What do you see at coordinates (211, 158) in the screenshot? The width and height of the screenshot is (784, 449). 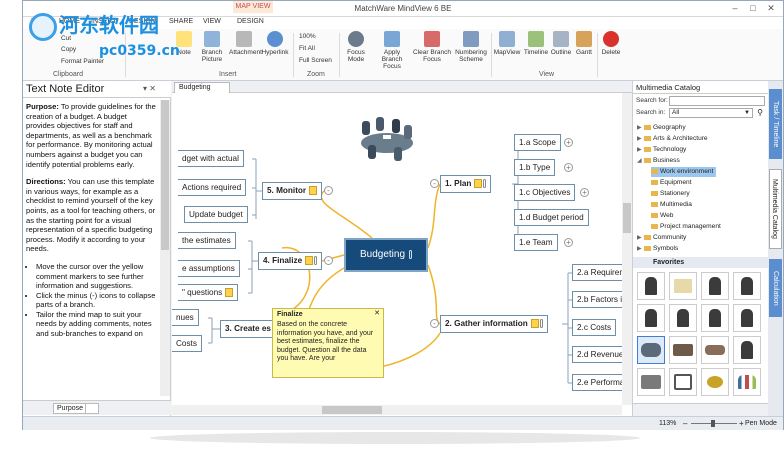 I see `subtopic-budget-actual: dget with actual` at bounding box center [211, 158].